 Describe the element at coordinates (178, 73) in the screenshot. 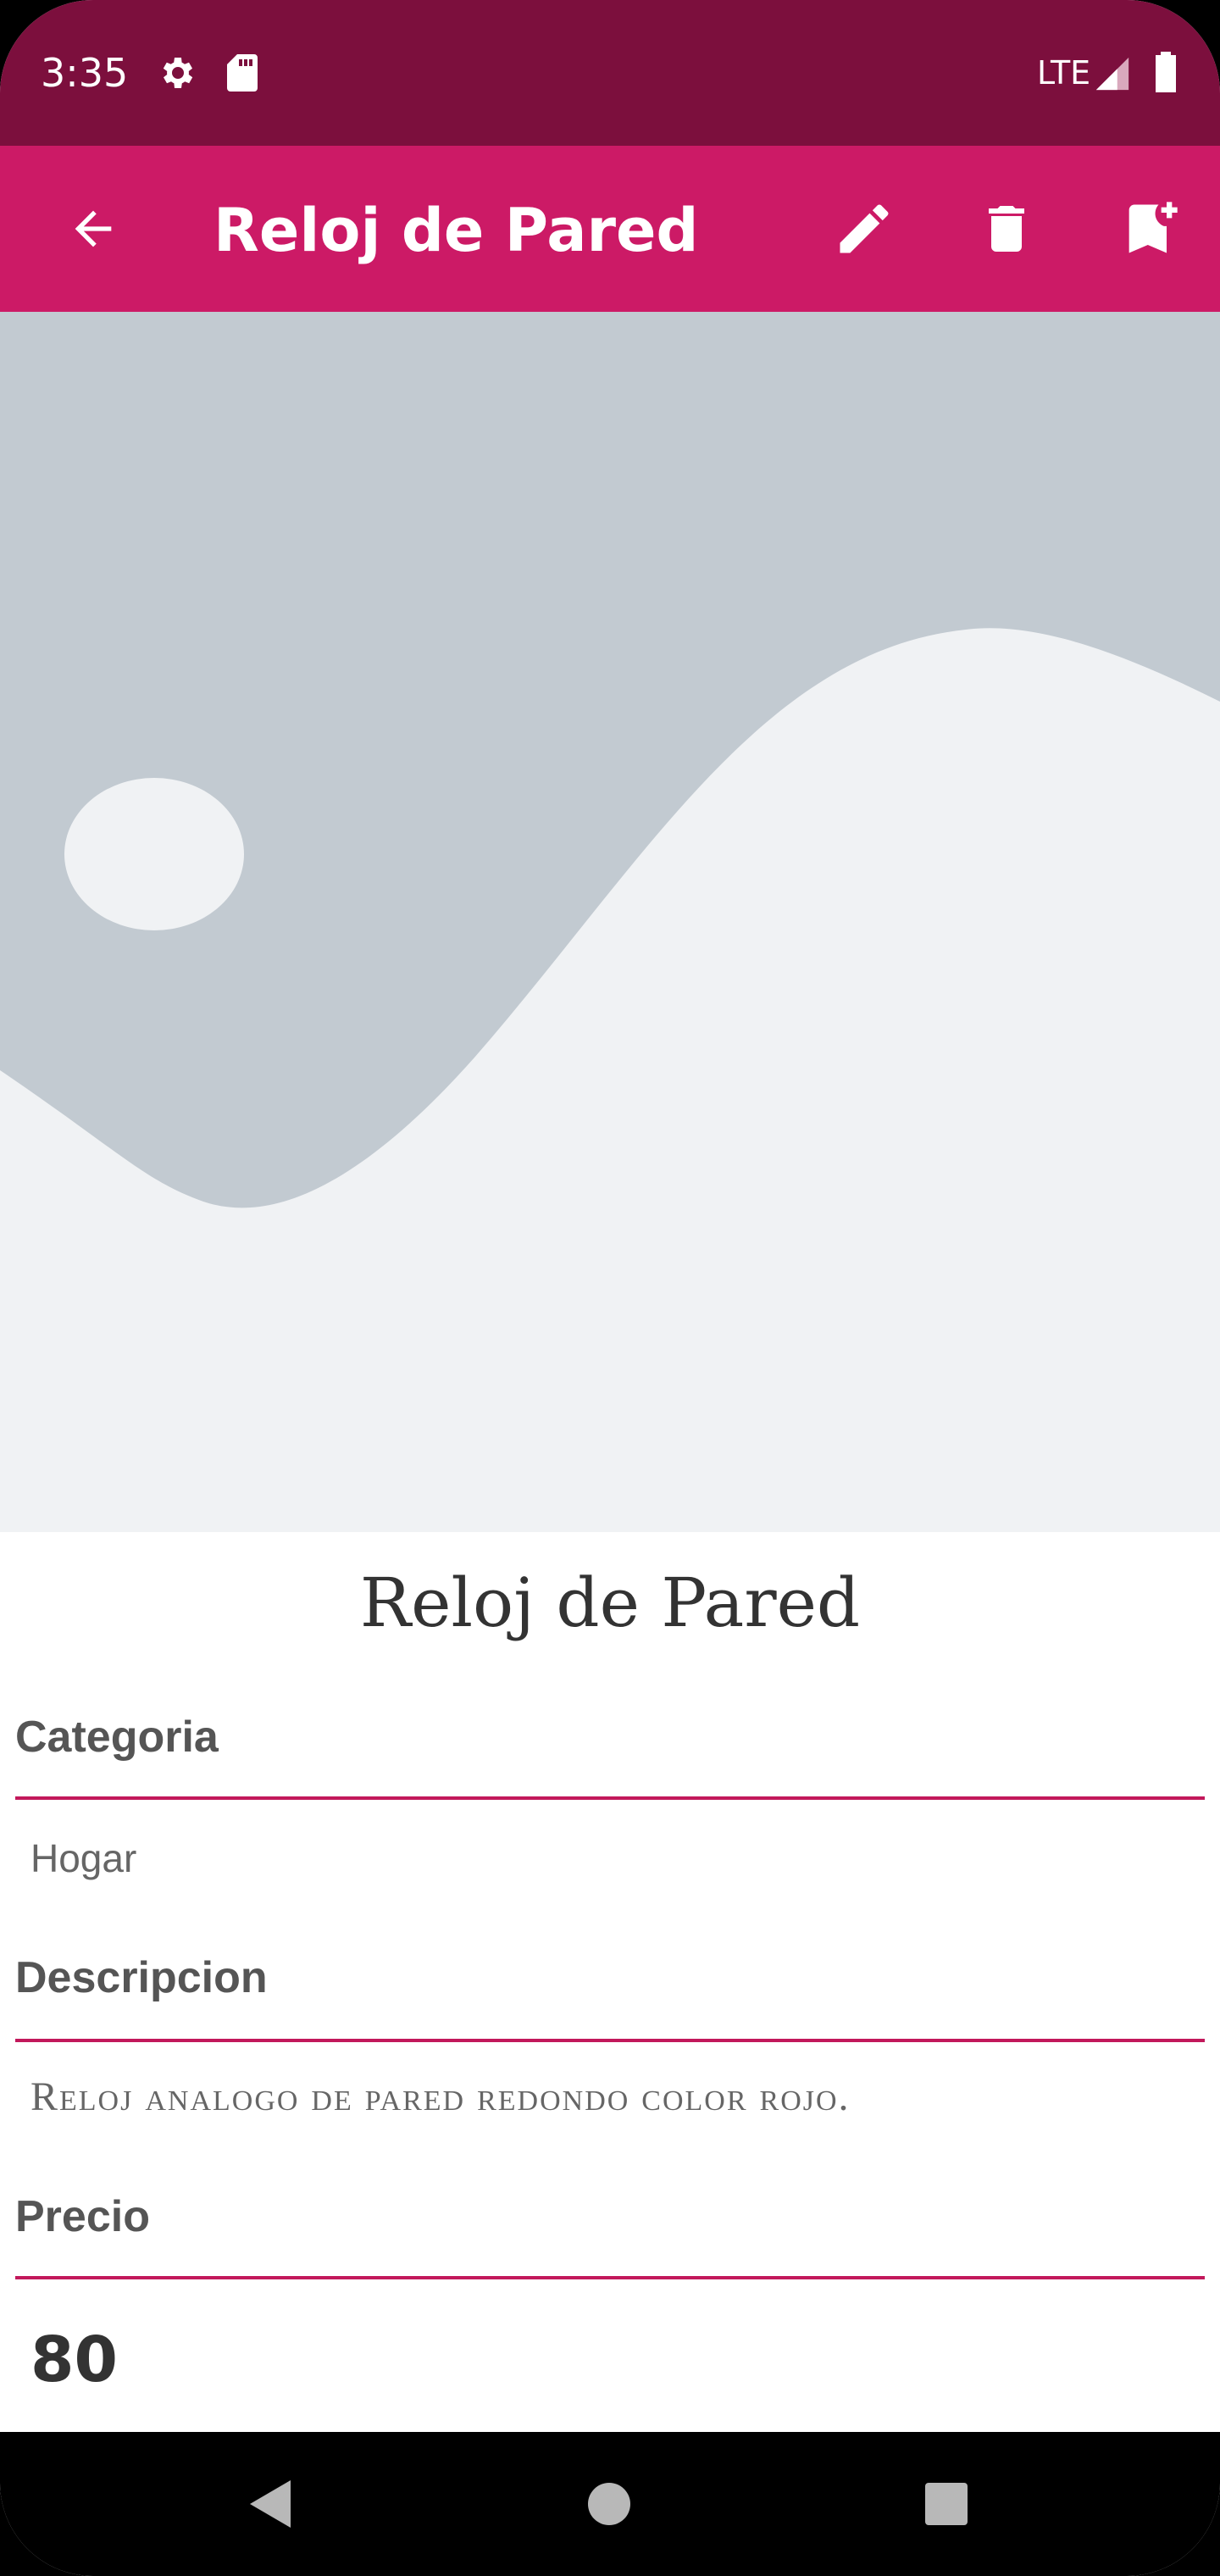

I see `gear-icon` at that location.